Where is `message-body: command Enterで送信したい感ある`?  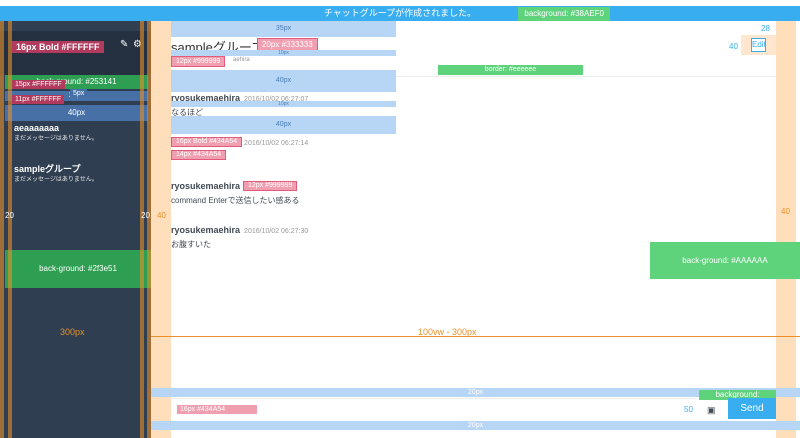
message-body: command Enterで送信したい感ある is located at coordinates (235, 200).